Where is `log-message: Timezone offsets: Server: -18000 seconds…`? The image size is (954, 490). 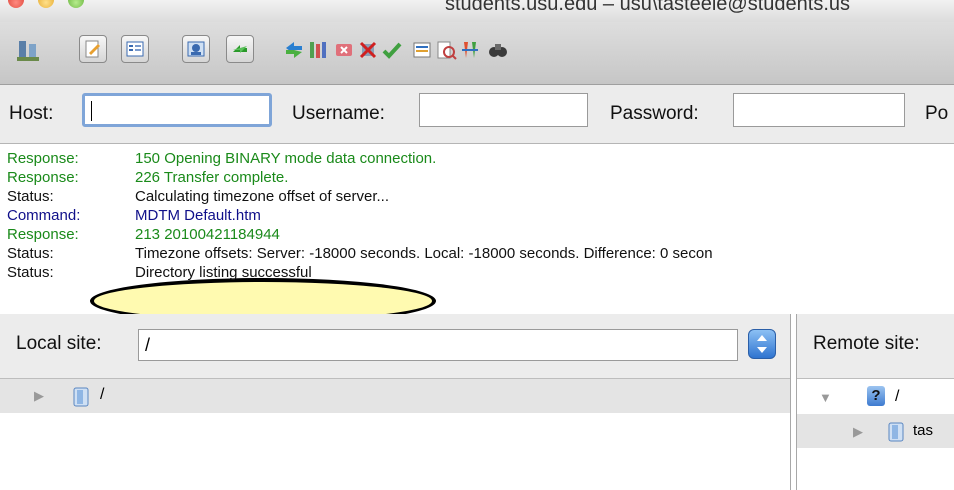 log-message: Timezone offsets: Server: -18000 seconds… is located at coordinates (424, 253).